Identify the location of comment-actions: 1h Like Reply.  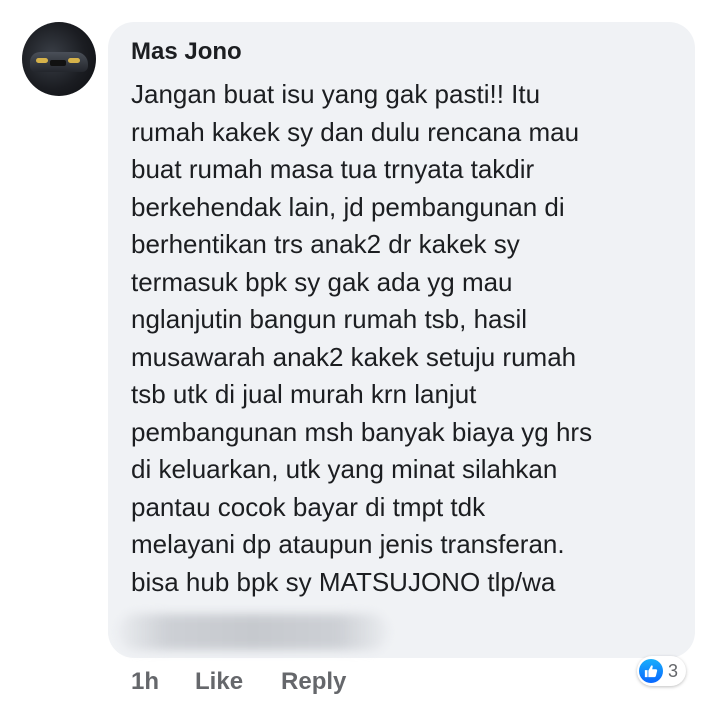
(238, 682).